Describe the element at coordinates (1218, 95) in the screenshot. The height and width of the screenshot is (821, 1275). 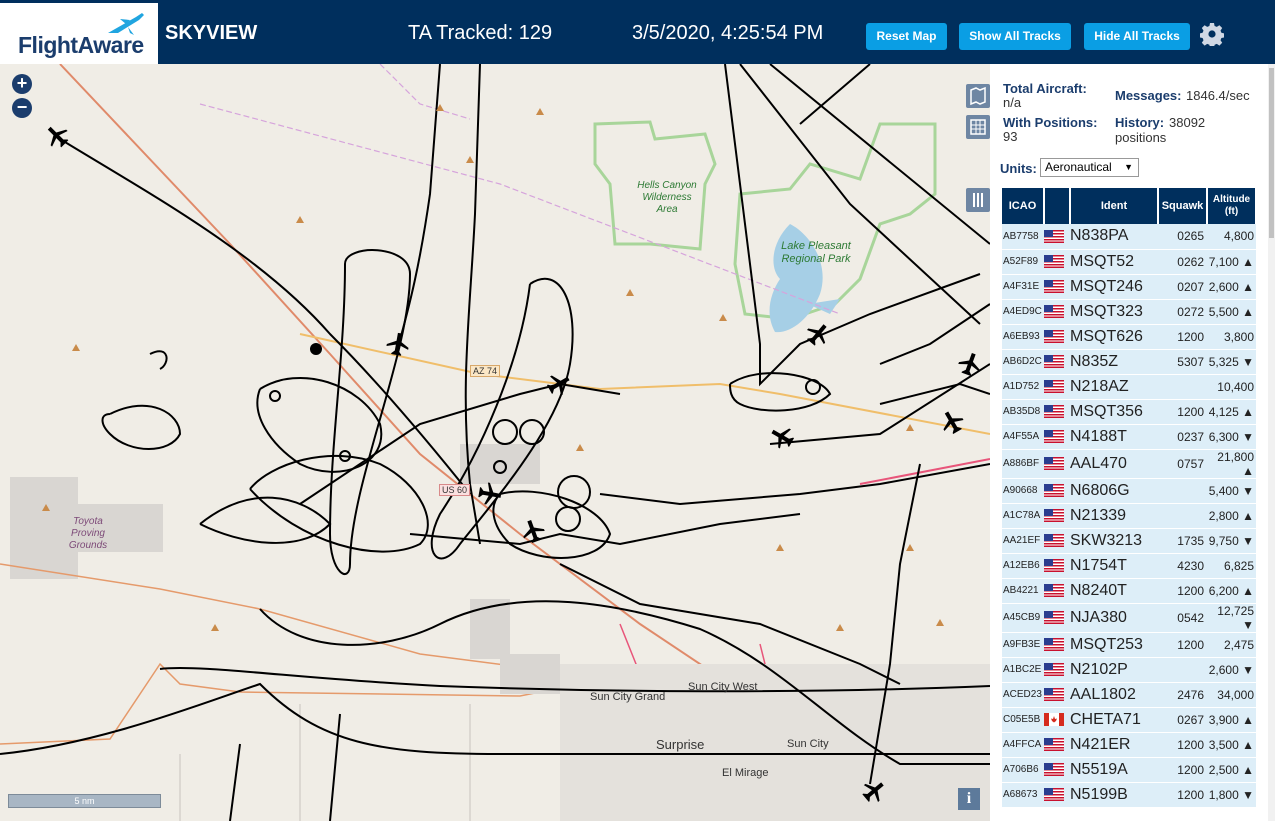
I see `messages-value: 1846.4/sec` at that location.